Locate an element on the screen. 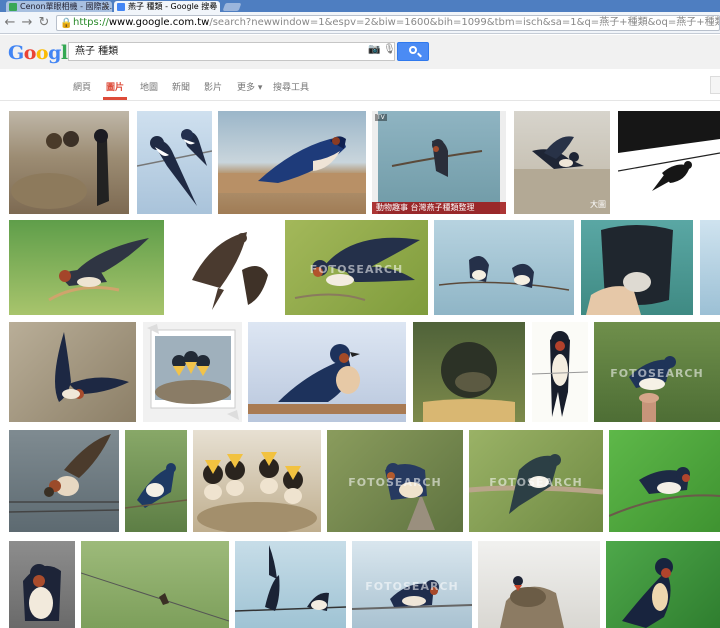 The image size is (720, 628). tab-search-tools: 搜尋工具 is located at coordinates (291, 86).